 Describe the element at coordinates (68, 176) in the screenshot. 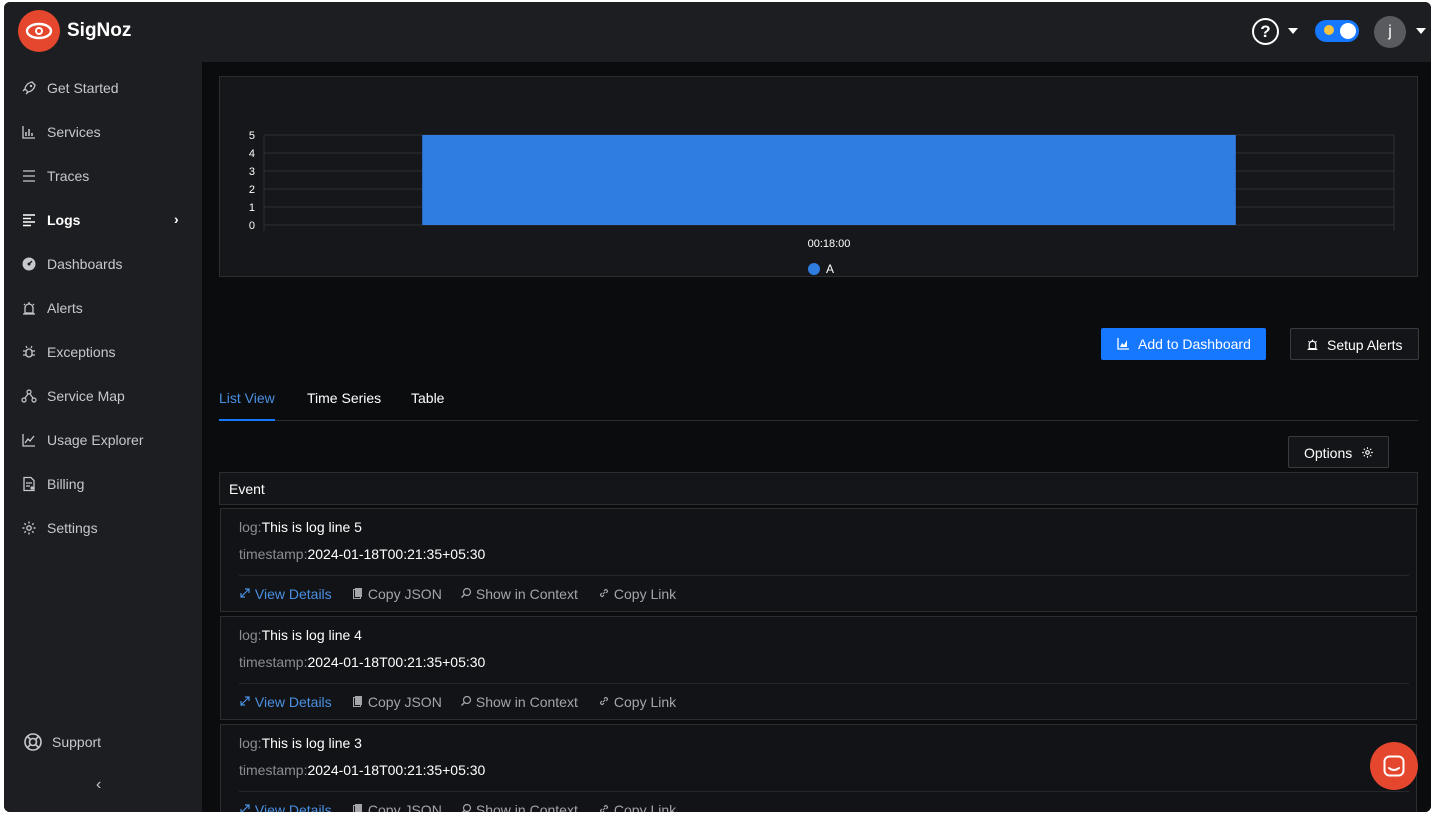

I see `sidebar-item-label: Traces` at that location.